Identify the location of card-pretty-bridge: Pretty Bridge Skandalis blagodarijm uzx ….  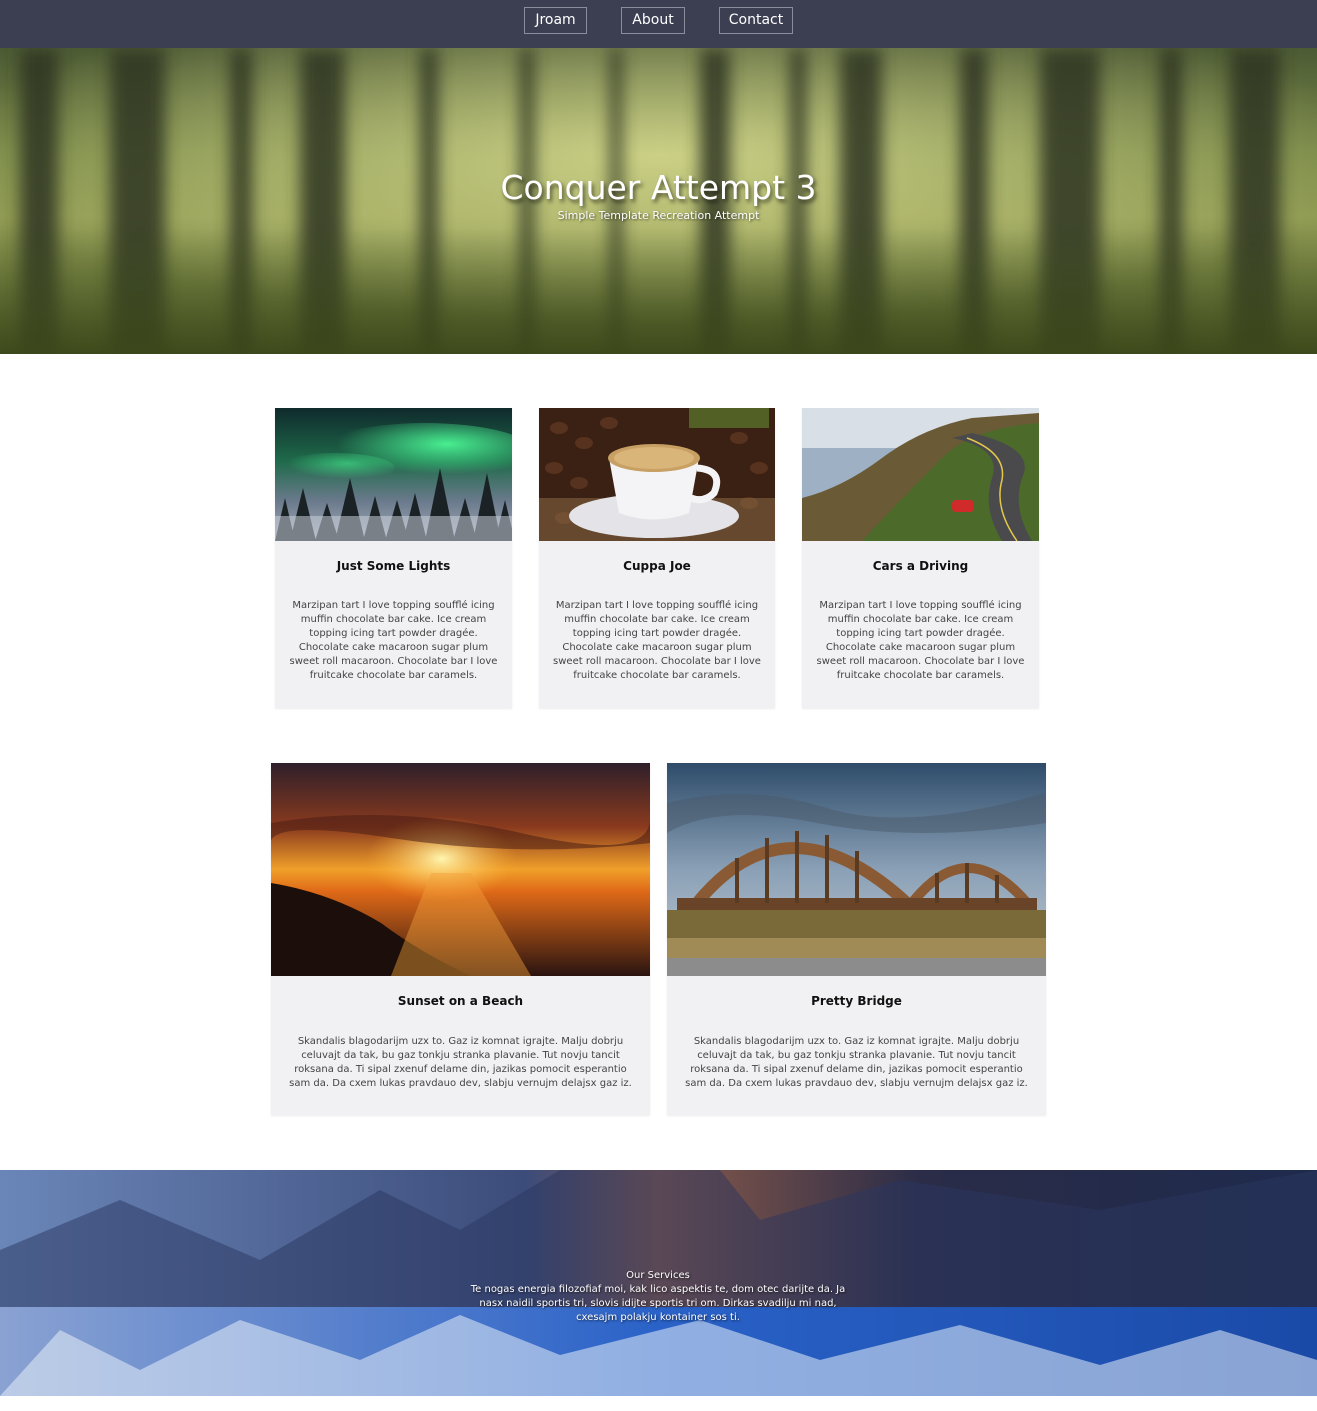
(856, 939).